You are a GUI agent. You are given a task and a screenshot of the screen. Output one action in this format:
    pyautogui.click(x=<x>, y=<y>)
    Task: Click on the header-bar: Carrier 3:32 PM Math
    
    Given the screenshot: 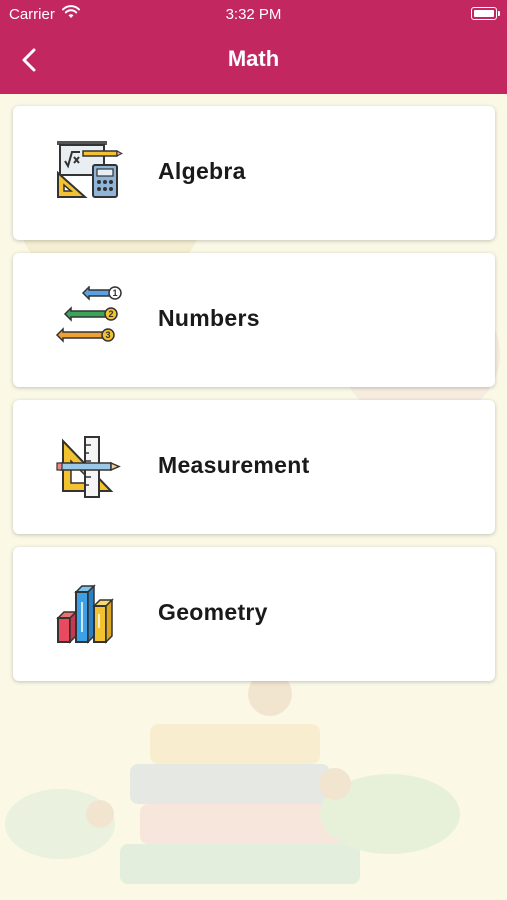 What is the action you would take?
    pyautogui.click(x=253, y=47)
    